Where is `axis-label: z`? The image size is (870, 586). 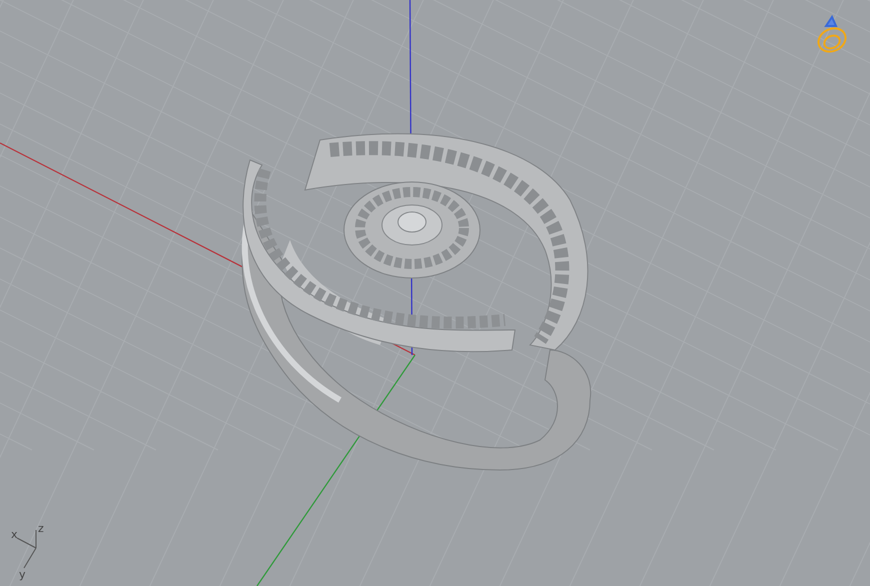
axis-label: z is located at coordinates (41, 528).